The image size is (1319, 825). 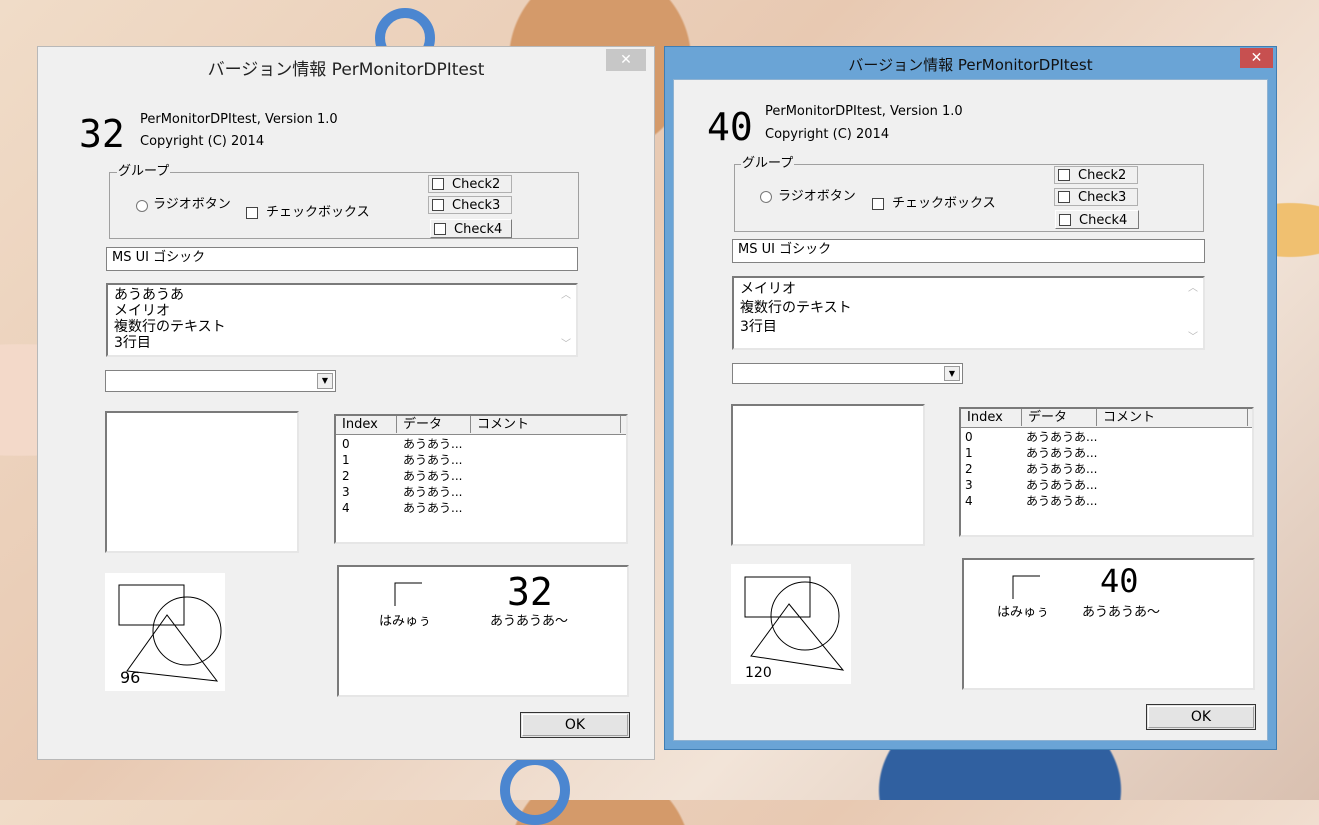 What do you see at coordinates (791, 624) in the screenshot?
I see `shapes-picture: 120` at bounding box center [791, 624].